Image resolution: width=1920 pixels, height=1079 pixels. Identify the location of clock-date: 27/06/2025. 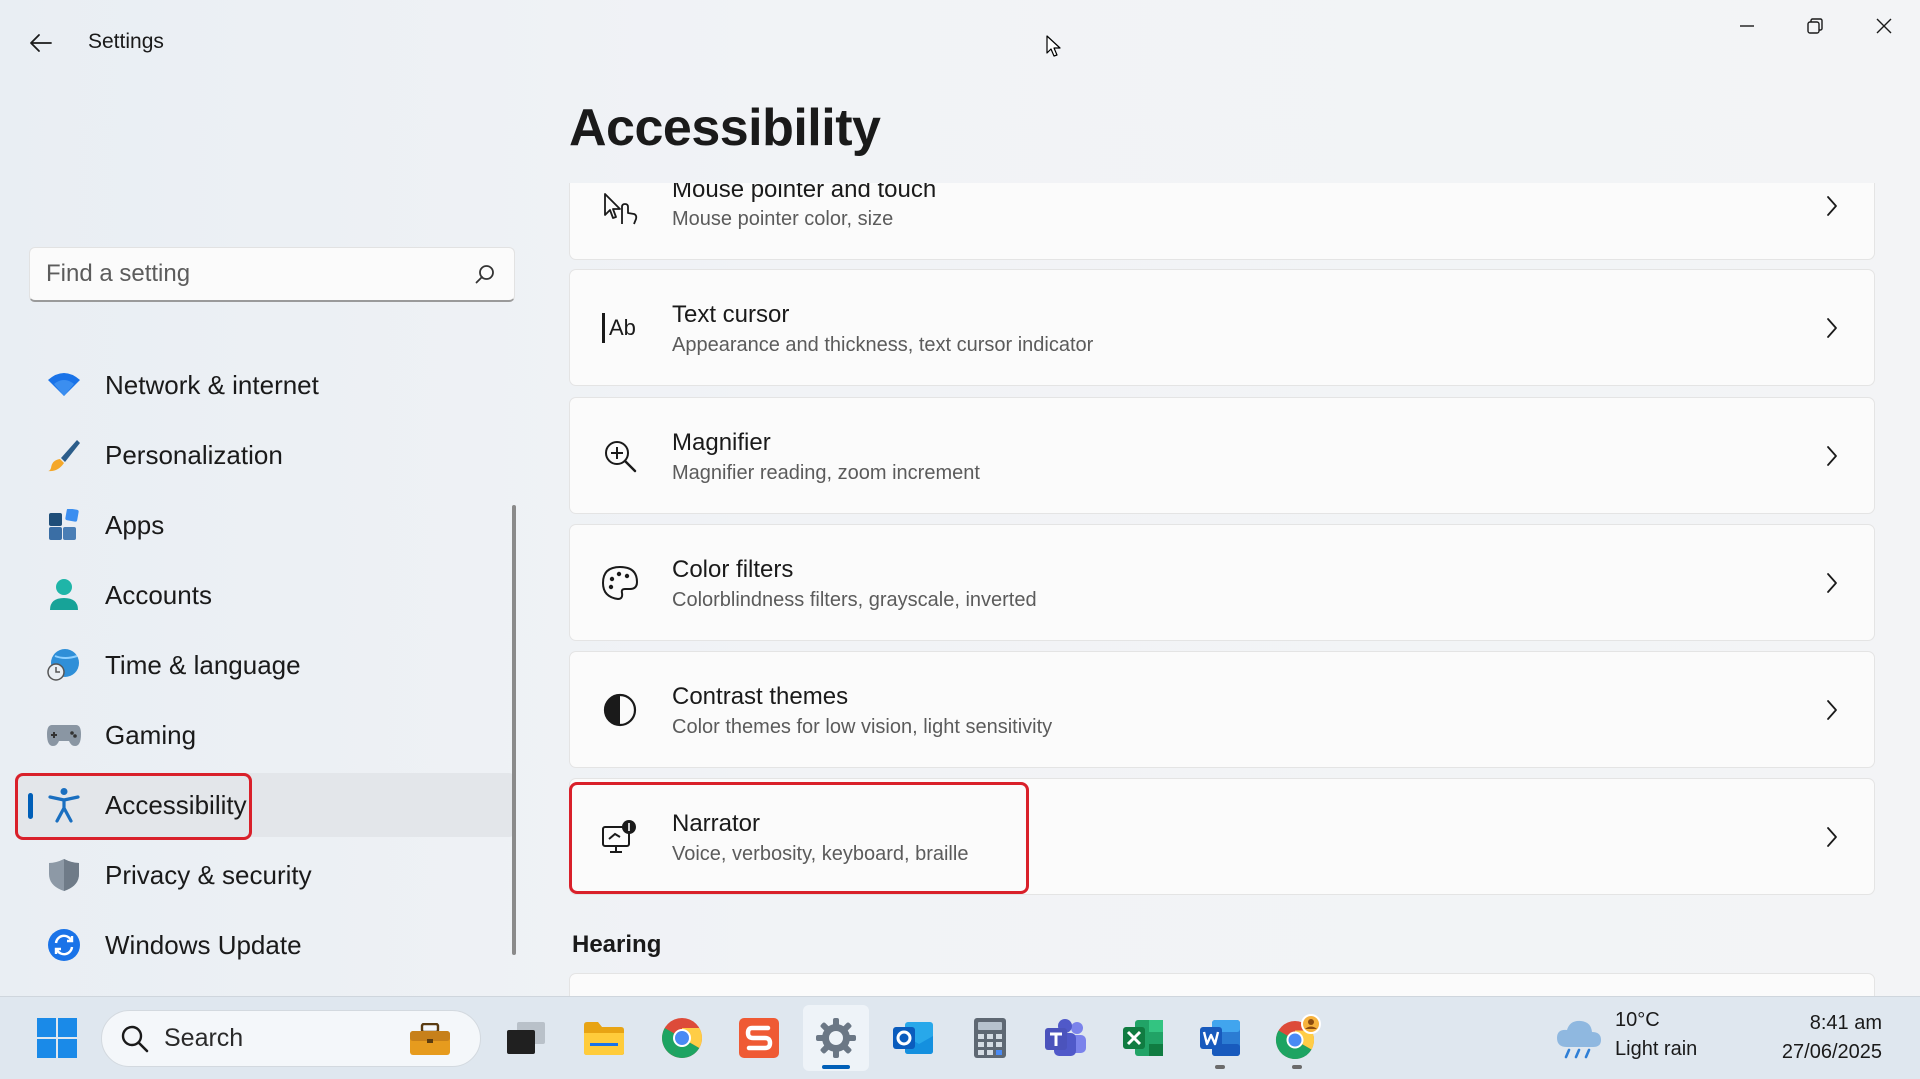
(1831, 1052).